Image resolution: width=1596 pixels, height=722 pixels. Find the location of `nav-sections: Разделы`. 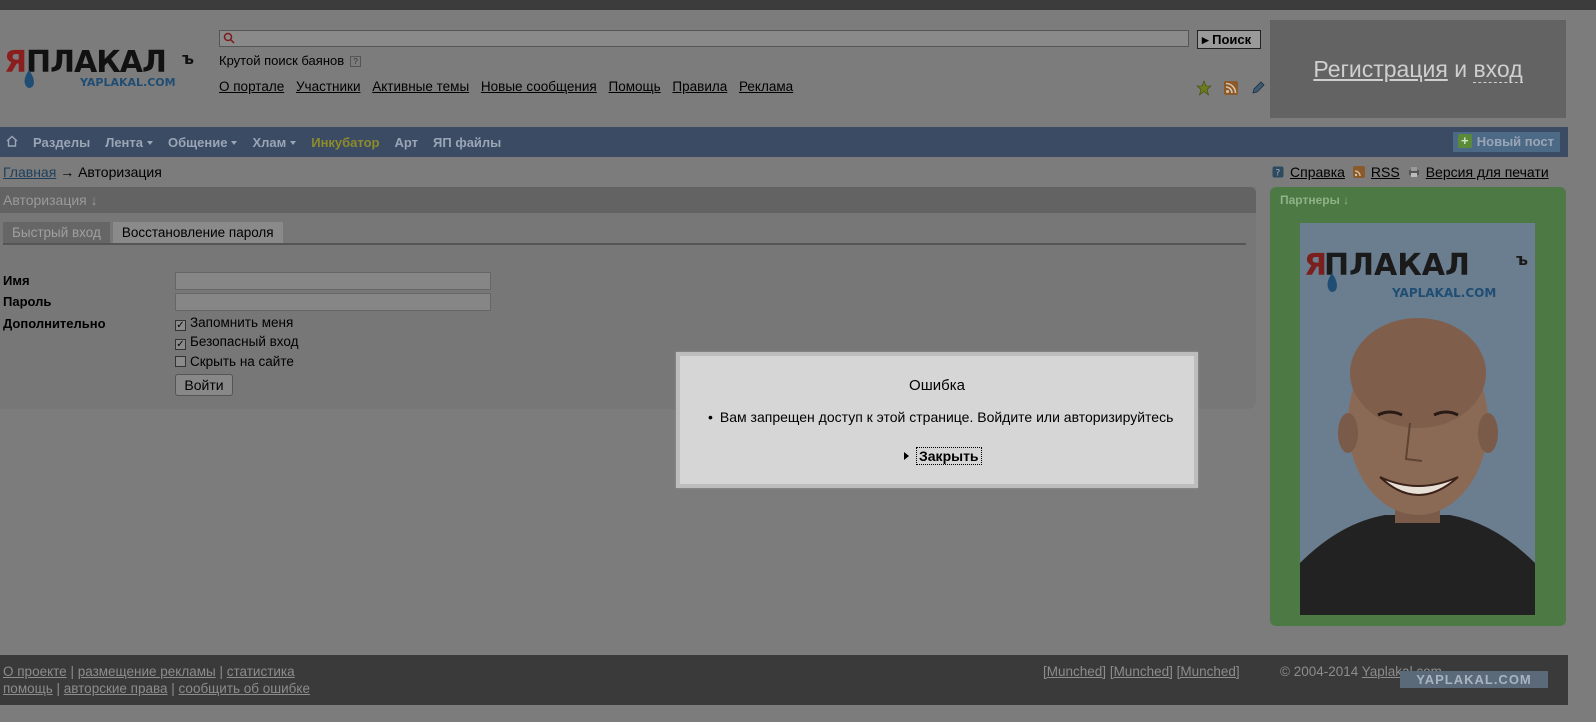

nav-sections: Разделы is located at coordinates (61, 142).